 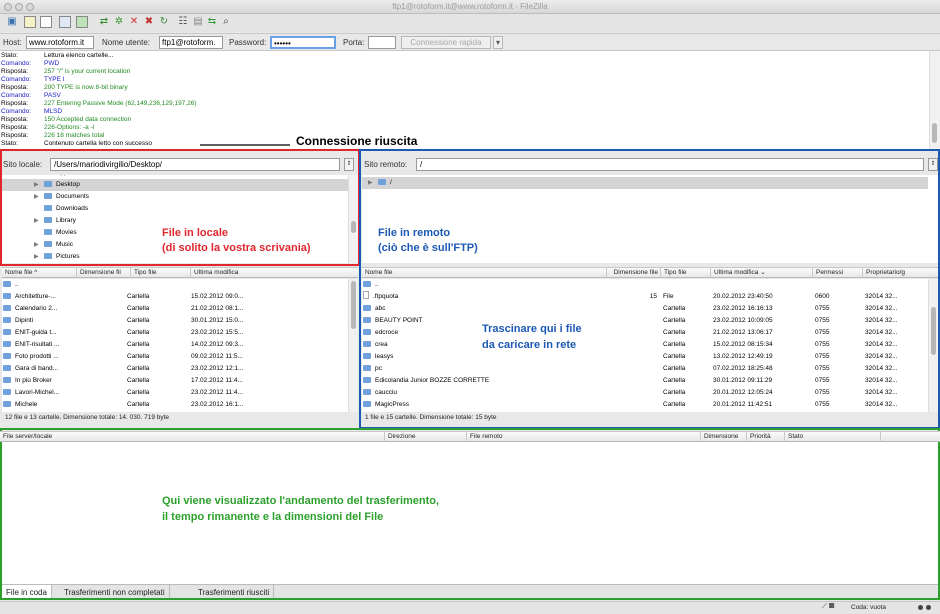 I want to click on local-file-row: .., so click(x=175, y=285).